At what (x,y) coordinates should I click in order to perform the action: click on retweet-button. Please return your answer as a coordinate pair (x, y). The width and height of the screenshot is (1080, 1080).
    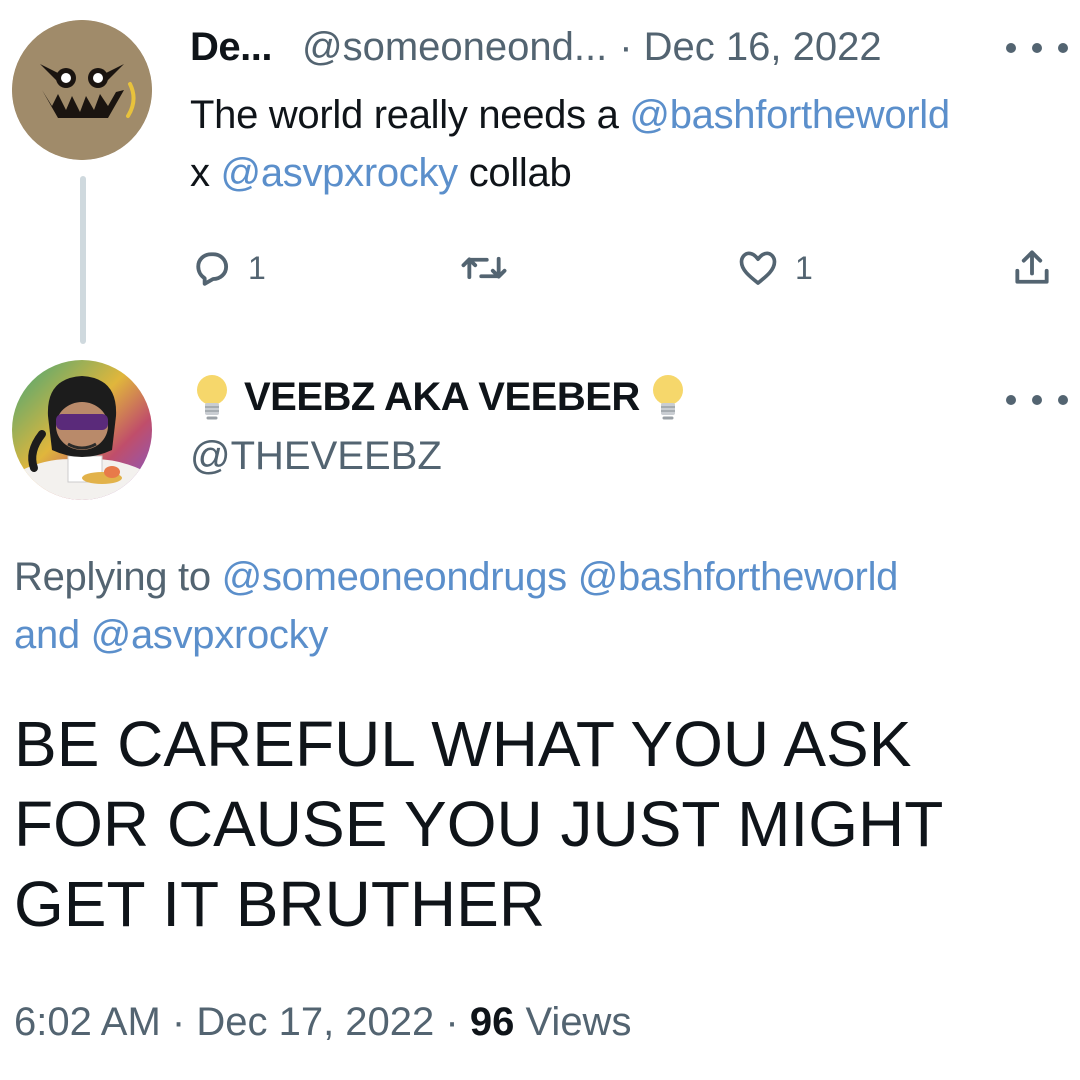
    Looking at the image, I should click on (484, 268).